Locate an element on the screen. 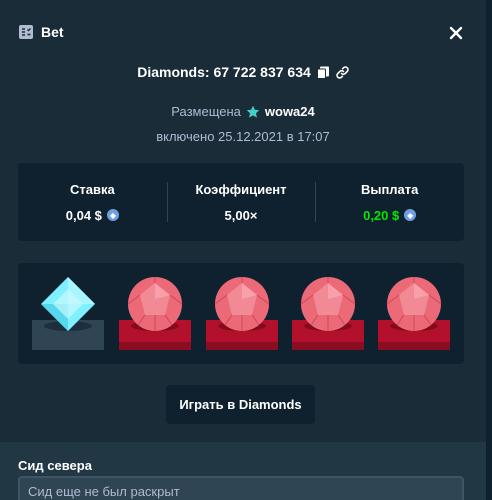 The width and height of the screenshot is (492, 500). diamond-gem-icon is located at coordinates (68, 313).